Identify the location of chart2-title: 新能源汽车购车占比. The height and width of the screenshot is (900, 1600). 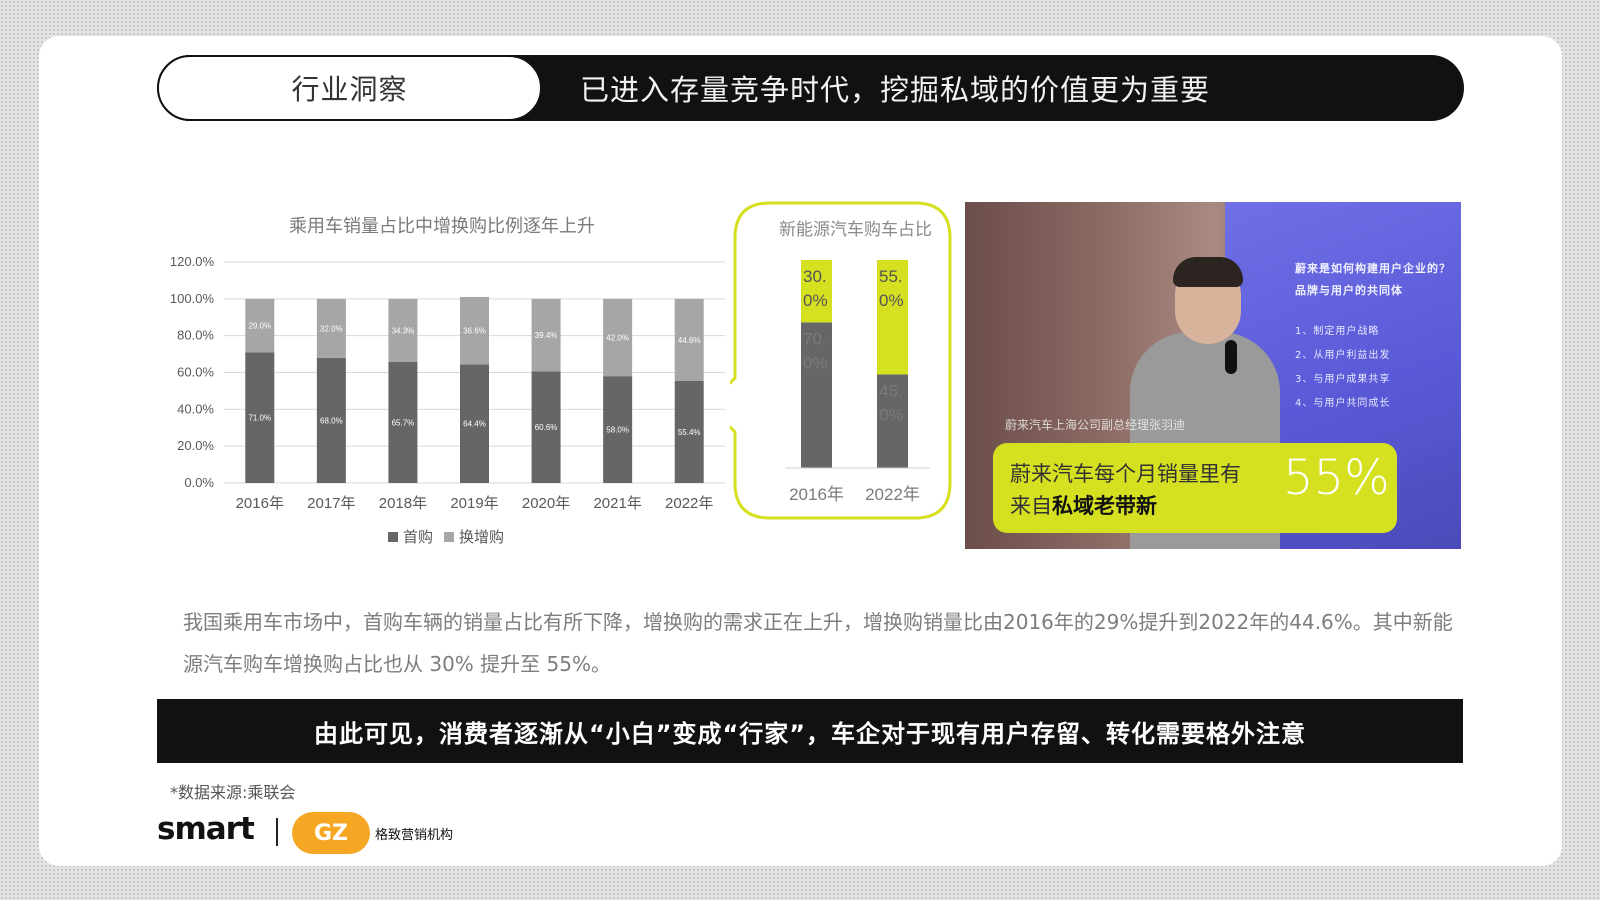
(855, 230).